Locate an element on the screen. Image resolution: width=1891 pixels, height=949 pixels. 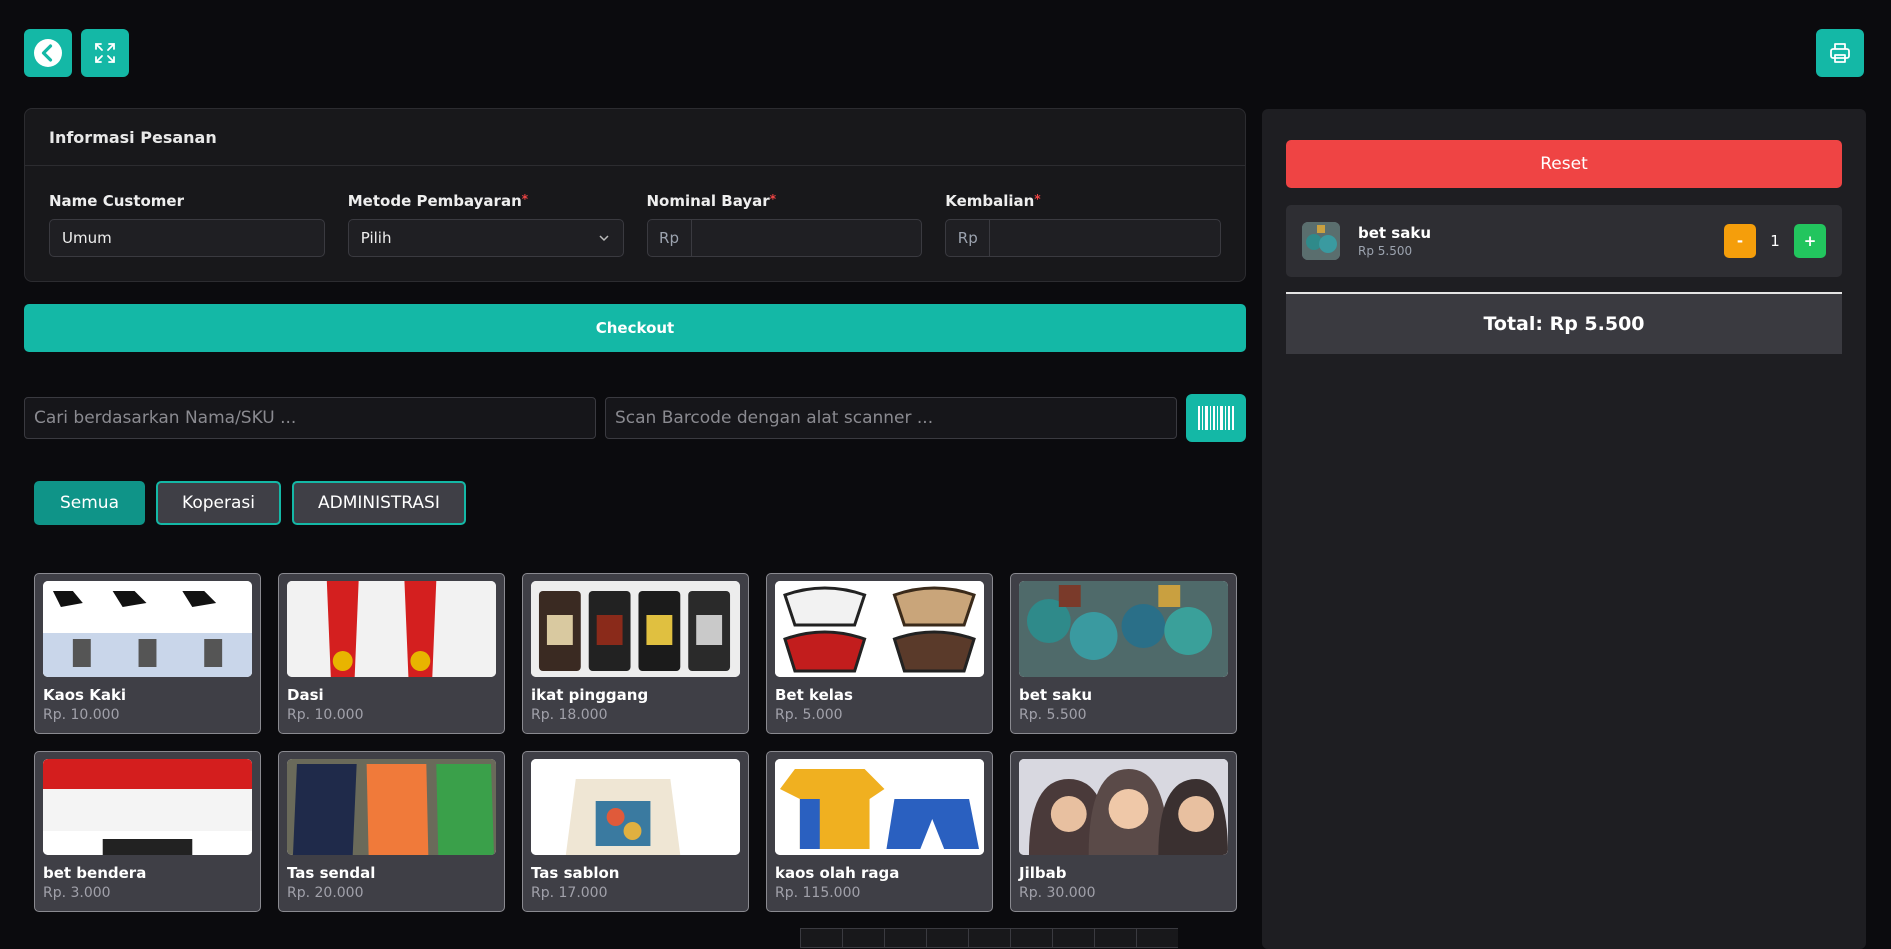
product-name: kaos olah raga is located at coordinates (837, 873).